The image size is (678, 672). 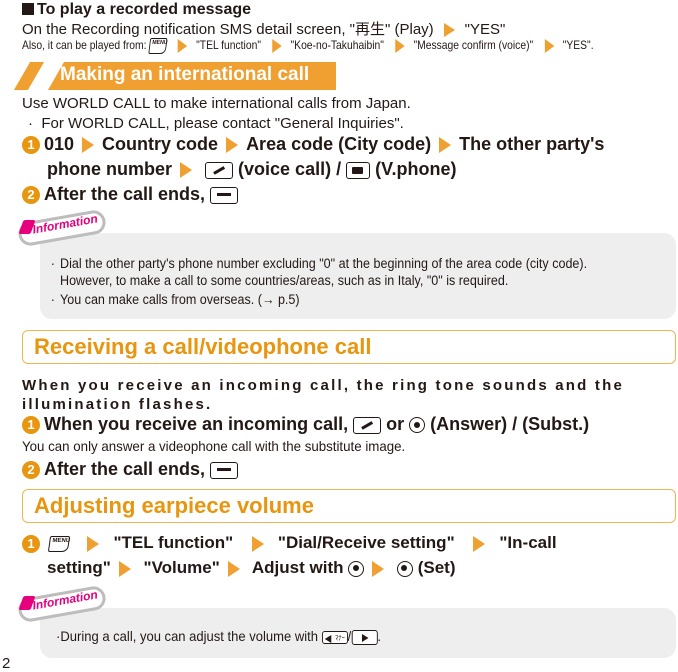 I want to click on recorded-heading: To play a recorded message, so click(x=136, y=10).